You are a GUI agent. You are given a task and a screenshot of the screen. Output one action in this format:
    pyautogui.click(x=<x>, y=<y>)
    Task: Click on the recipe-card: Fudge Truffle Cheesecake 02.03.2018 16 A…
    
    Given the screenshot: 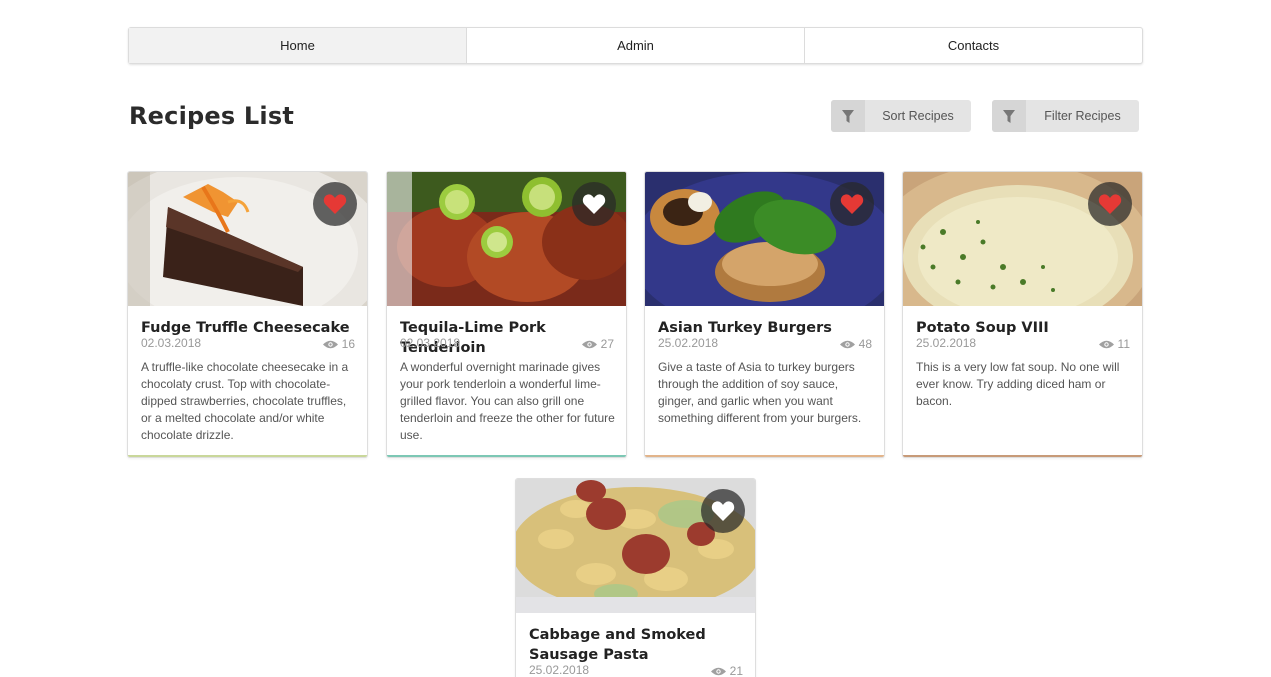 What is the action you would take?
    pyautogui.click(x=247, y=314)
    